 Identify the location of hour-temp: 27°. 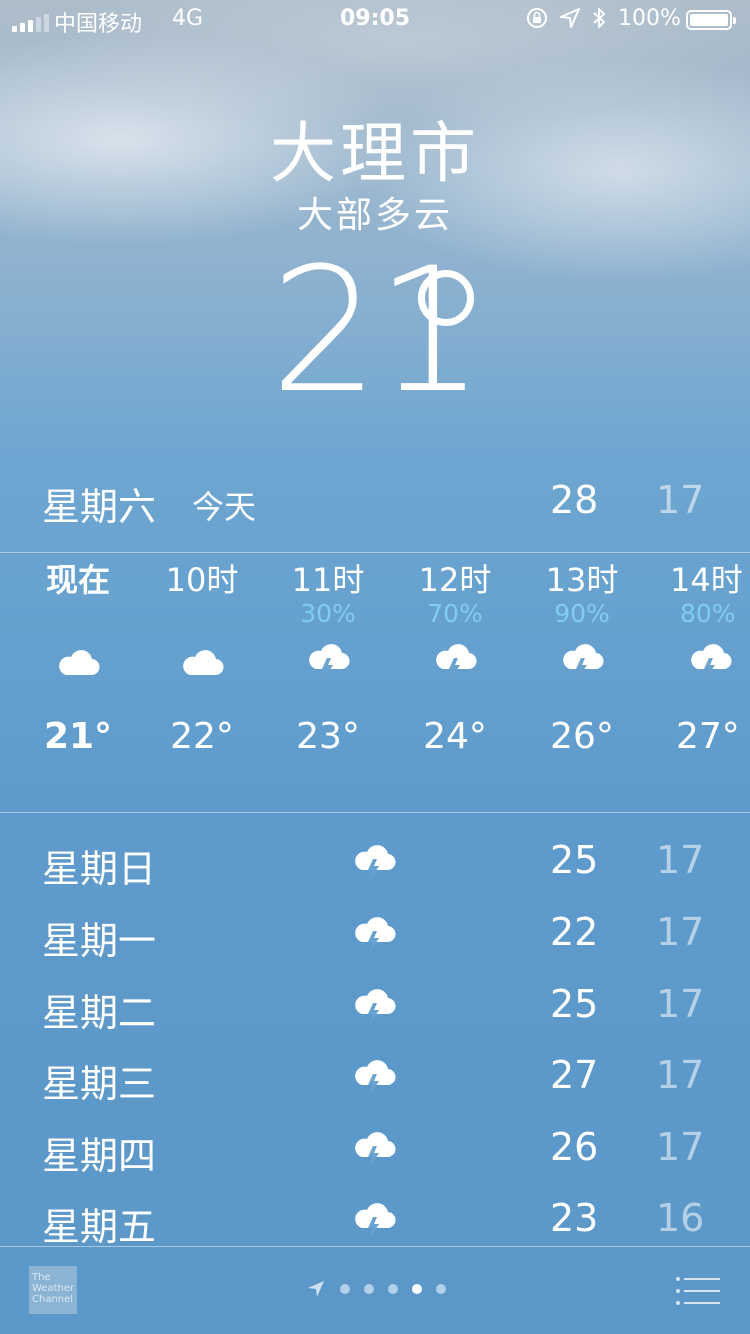
(708, 736).